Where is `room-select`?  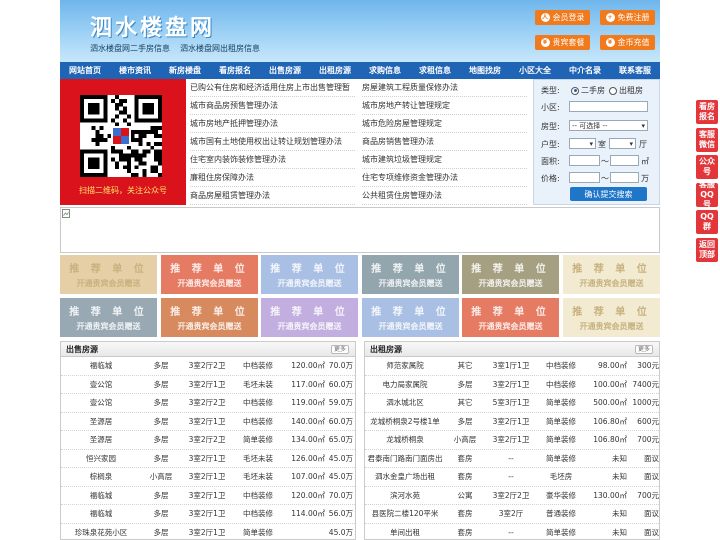 room-select is located at coordinates (582, 143).